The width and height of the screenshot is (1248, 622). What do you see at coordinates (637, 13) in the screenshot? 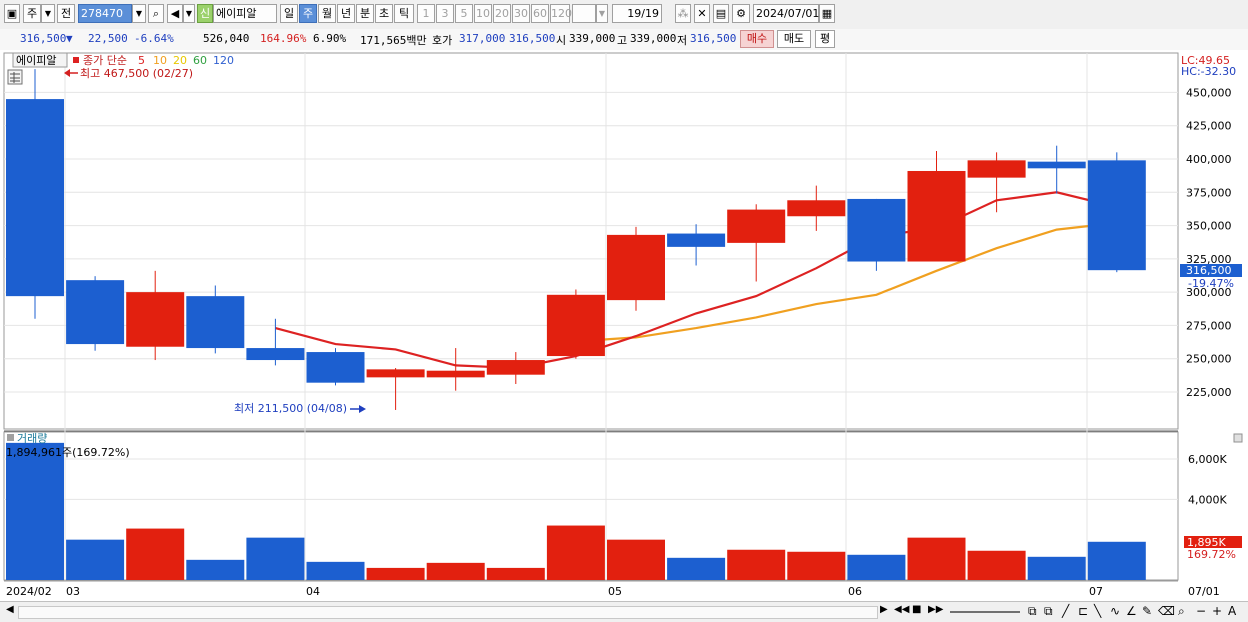
I see `count-input: 19/19` at bounding box center [637, 13].